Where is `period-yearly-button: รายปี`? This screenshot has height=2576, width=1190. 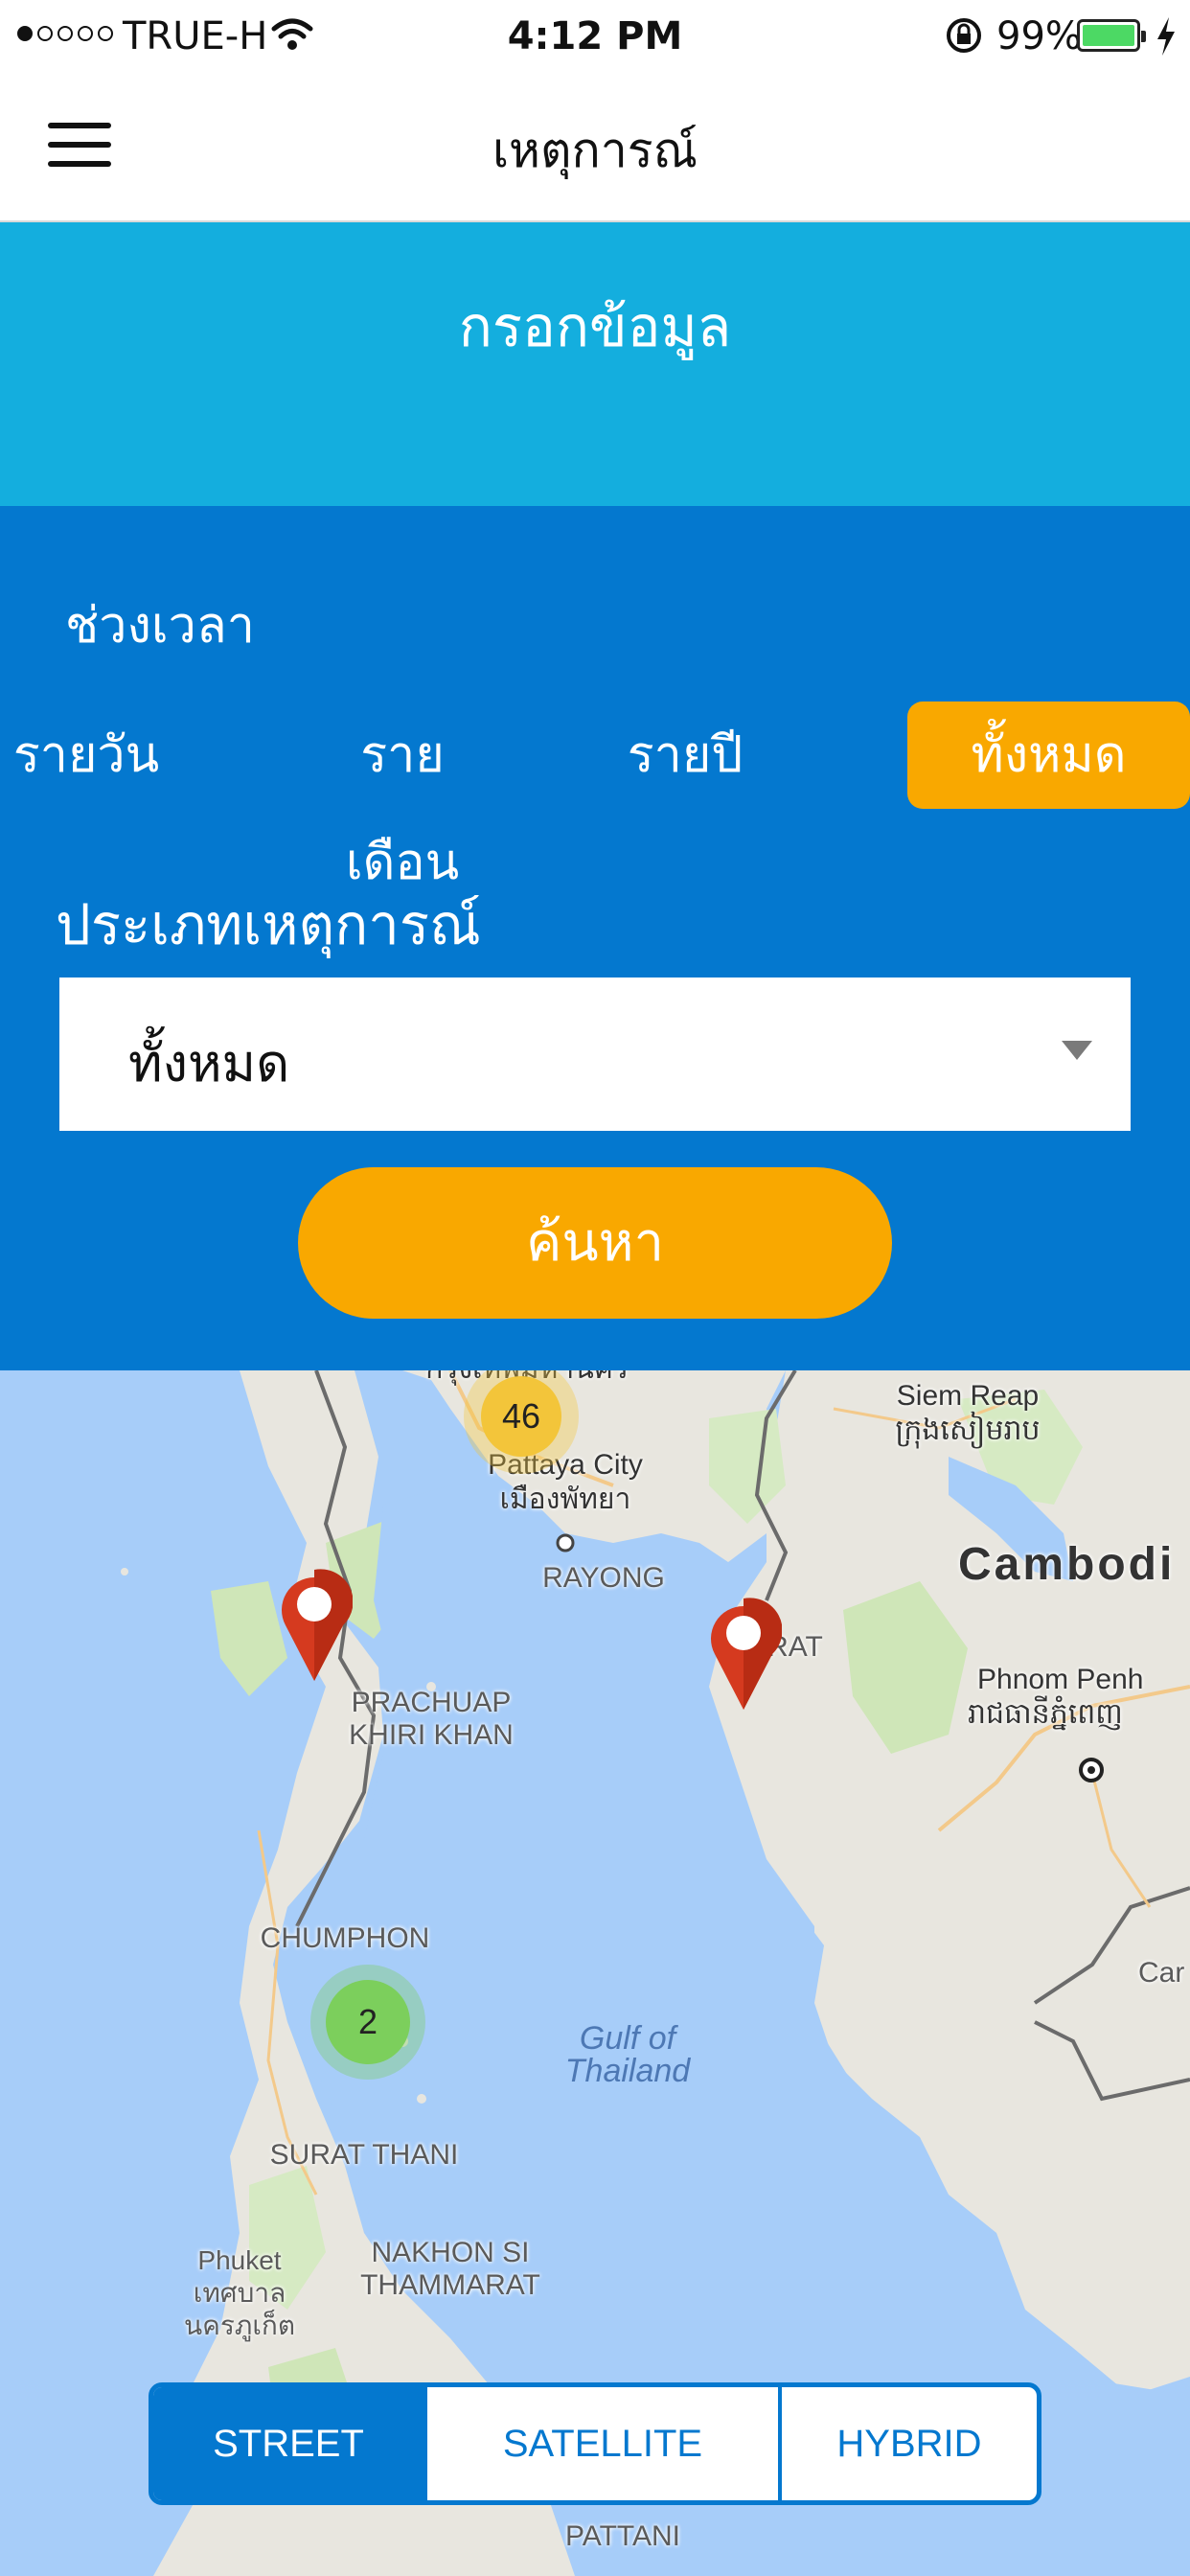
period-yearly-button: รายปี is located at coordinates (685, 755).